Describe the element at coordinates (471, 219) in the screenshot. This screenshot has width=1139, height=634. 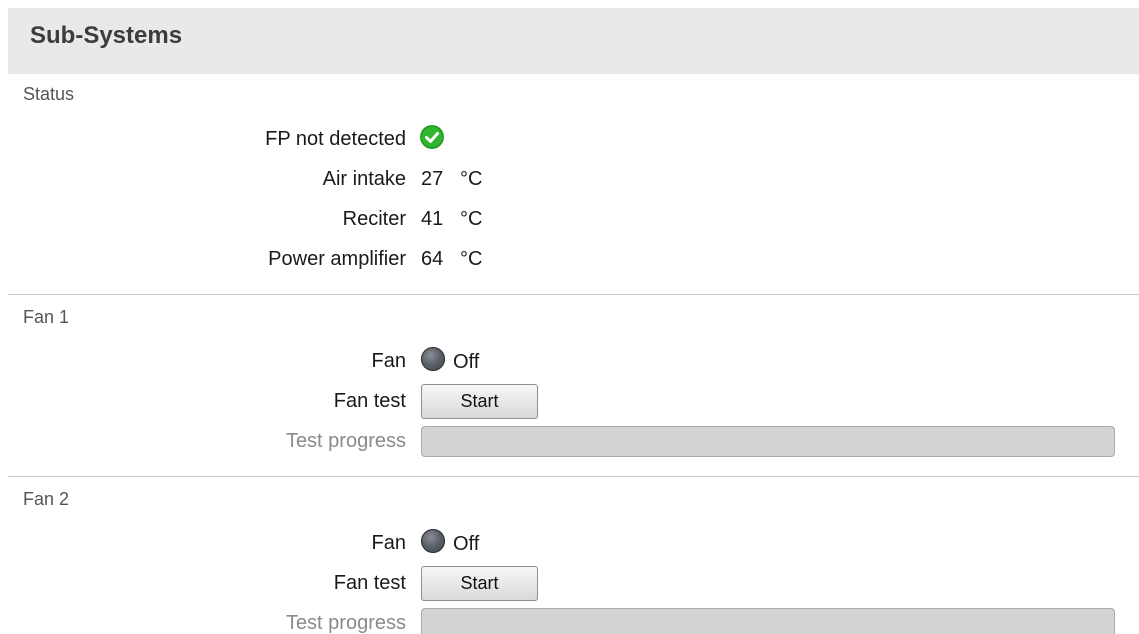
I see `reciter-unit: °C` at that location.